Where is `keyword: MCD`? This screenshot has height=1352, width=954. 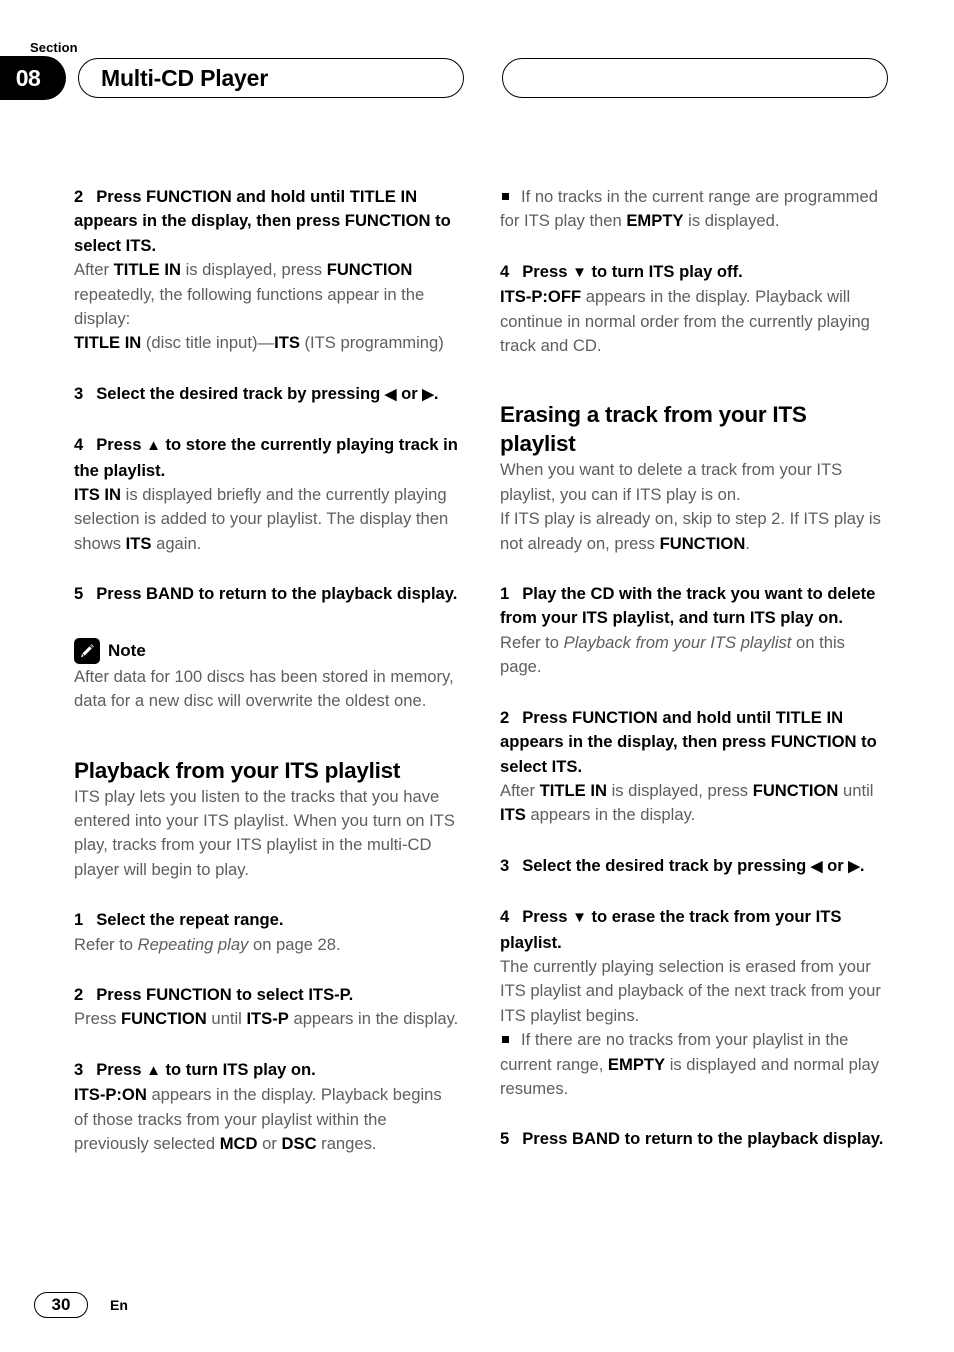
keyword: MCD is located at coordinates (238, 1143).